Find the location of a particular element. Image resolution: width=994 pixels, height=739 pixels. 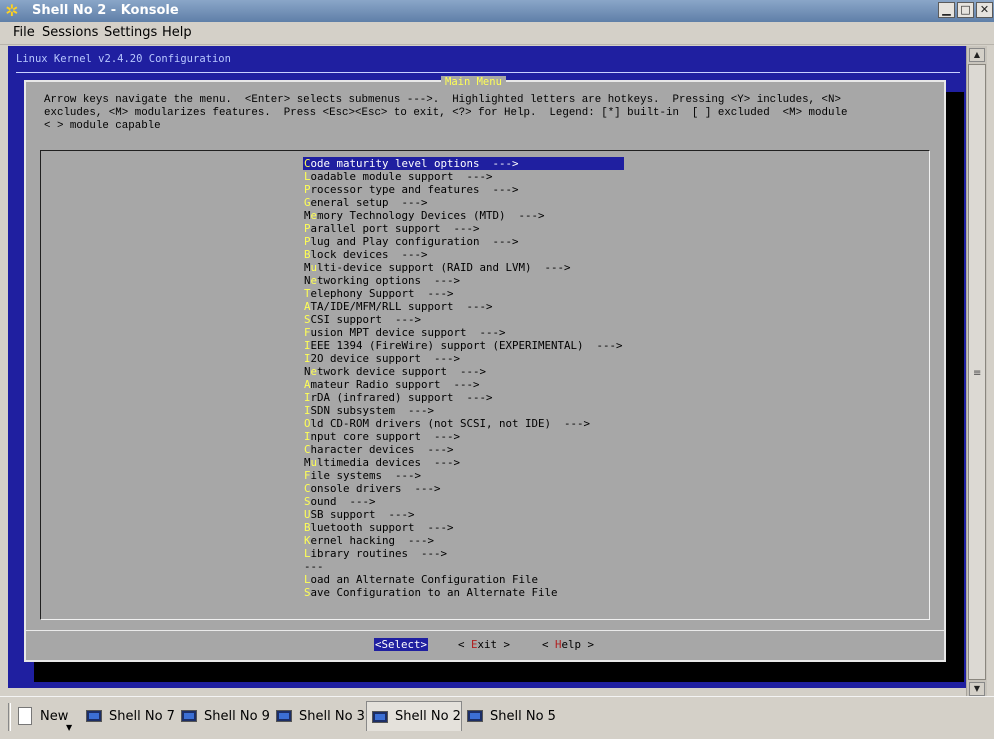

menu-item-label: oad an Alternate Configuration File is located at coordinates (424, 579).